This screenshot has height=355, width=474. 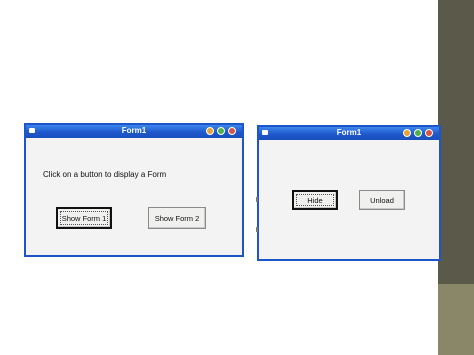 I want to click on form1-titlebar: Form1, so click(x=134, y=131).